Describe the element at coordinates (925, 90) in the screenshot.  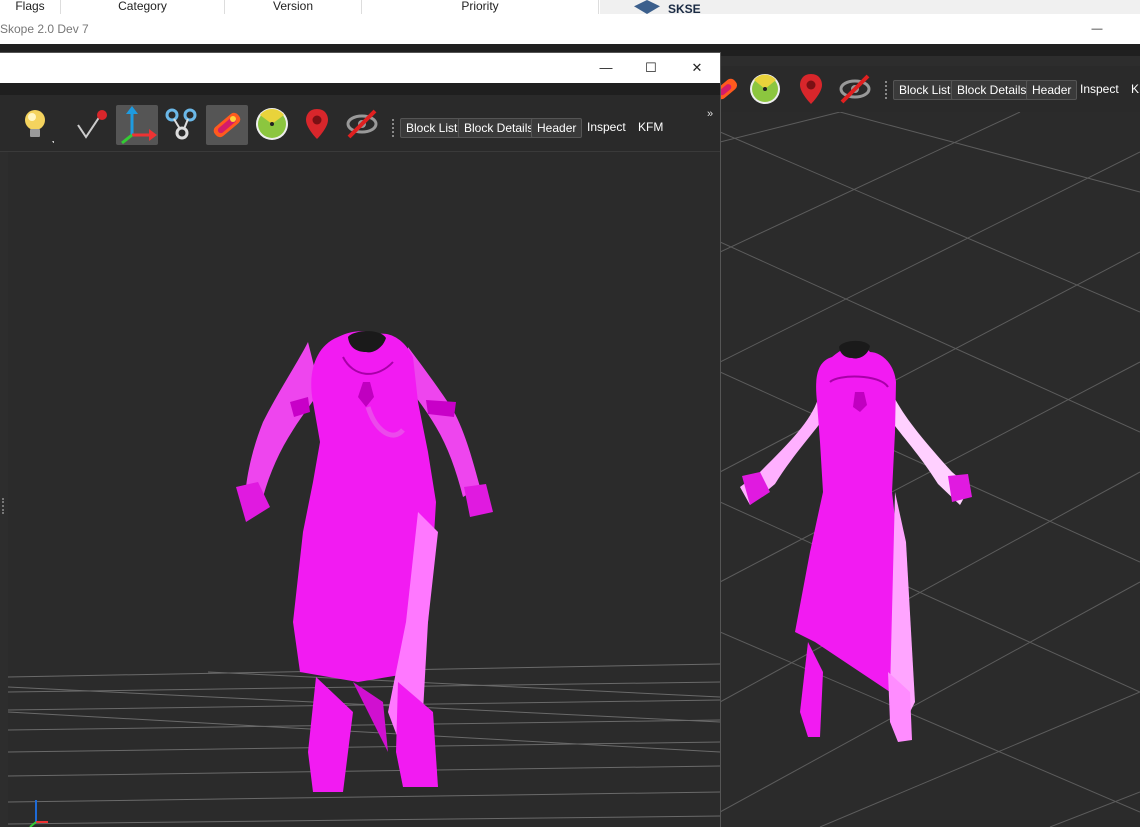
I see `back-block-list-button: Block List` at that location.